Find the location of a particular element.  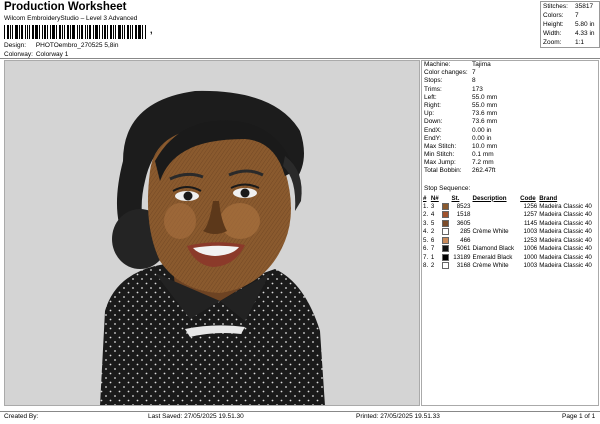

colorway-label: Colorway: is located at coordinates (18, 54).